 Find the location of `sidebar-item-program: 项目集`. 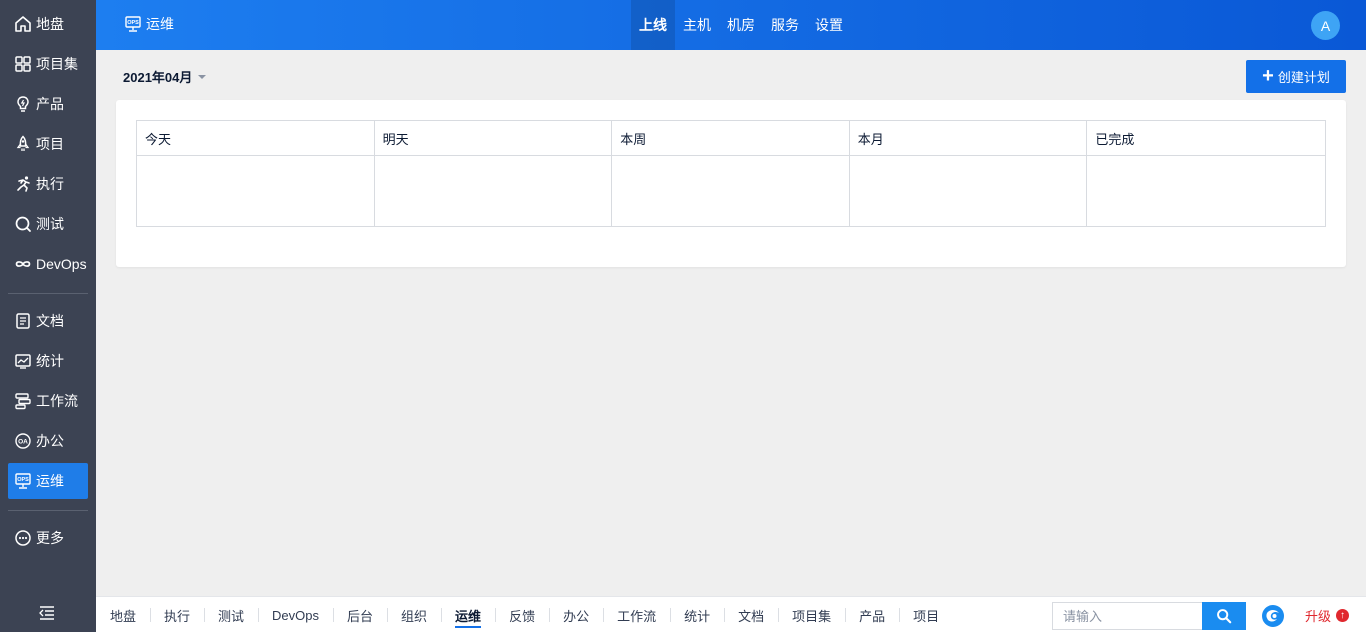

sidebar-item-program: 项目集 is located at coordinates (48, 64).